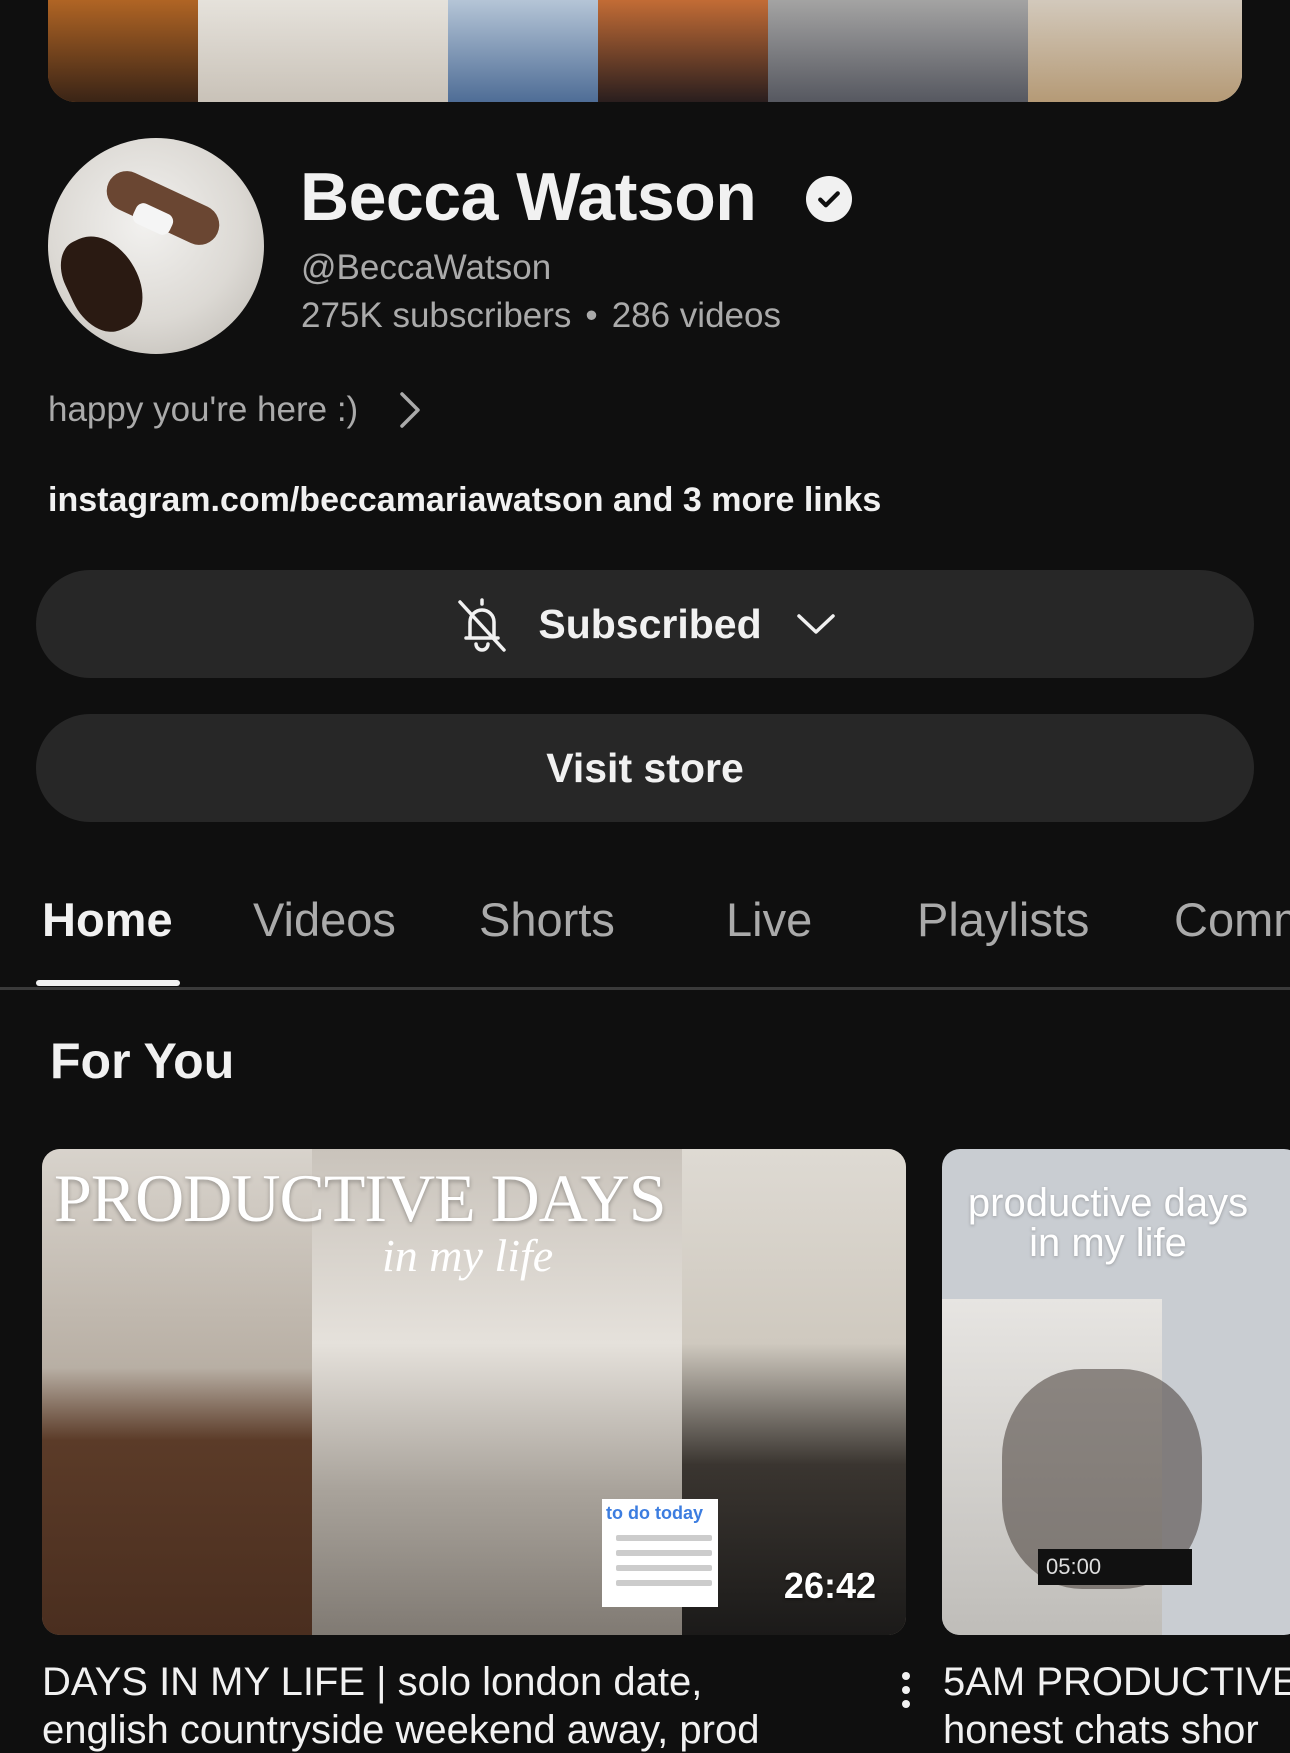 The height and width of the screenshot is (1753, 1290). Describe the element at coordinates (1003, 919) in the screenshot. I see `tab-playlists: Playlists` at that location.